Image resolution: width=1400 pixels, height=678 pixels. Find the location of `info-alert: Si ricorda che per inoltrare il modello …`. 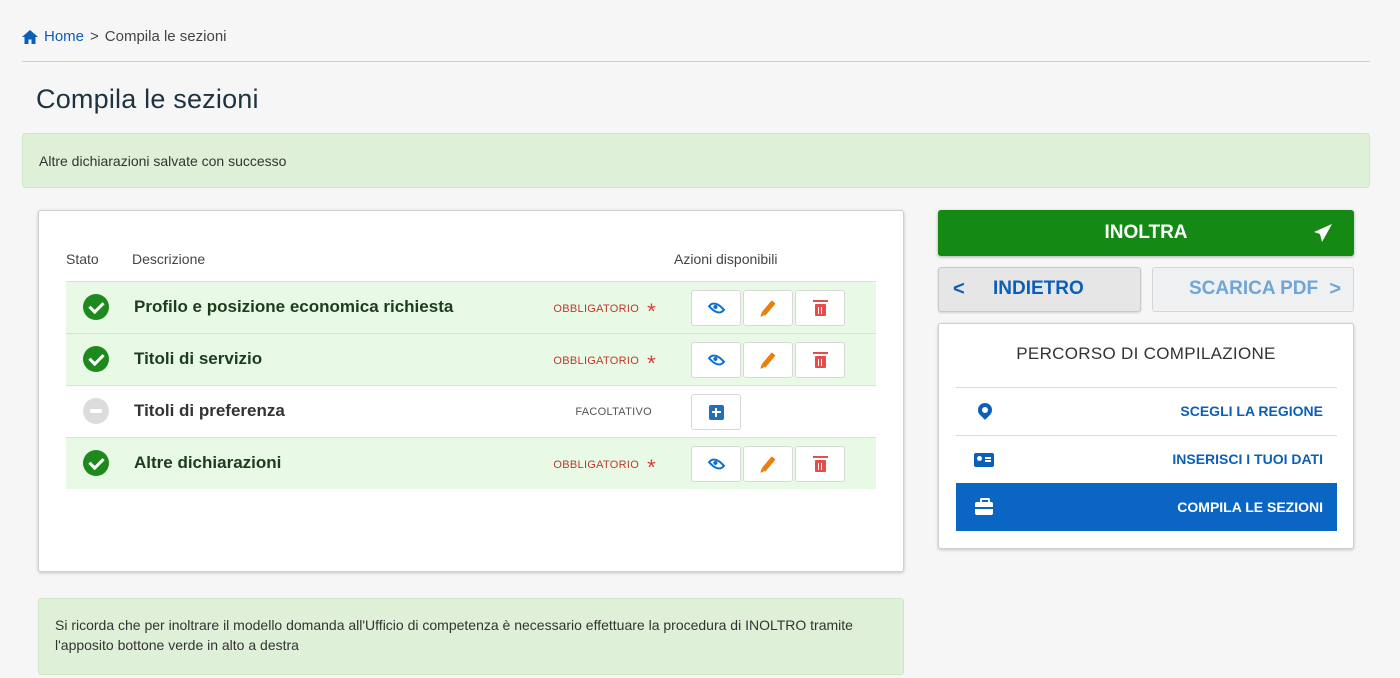

info-alert: Si ricorda che per inoltrare il modello … is located at coordinates (471, 636).